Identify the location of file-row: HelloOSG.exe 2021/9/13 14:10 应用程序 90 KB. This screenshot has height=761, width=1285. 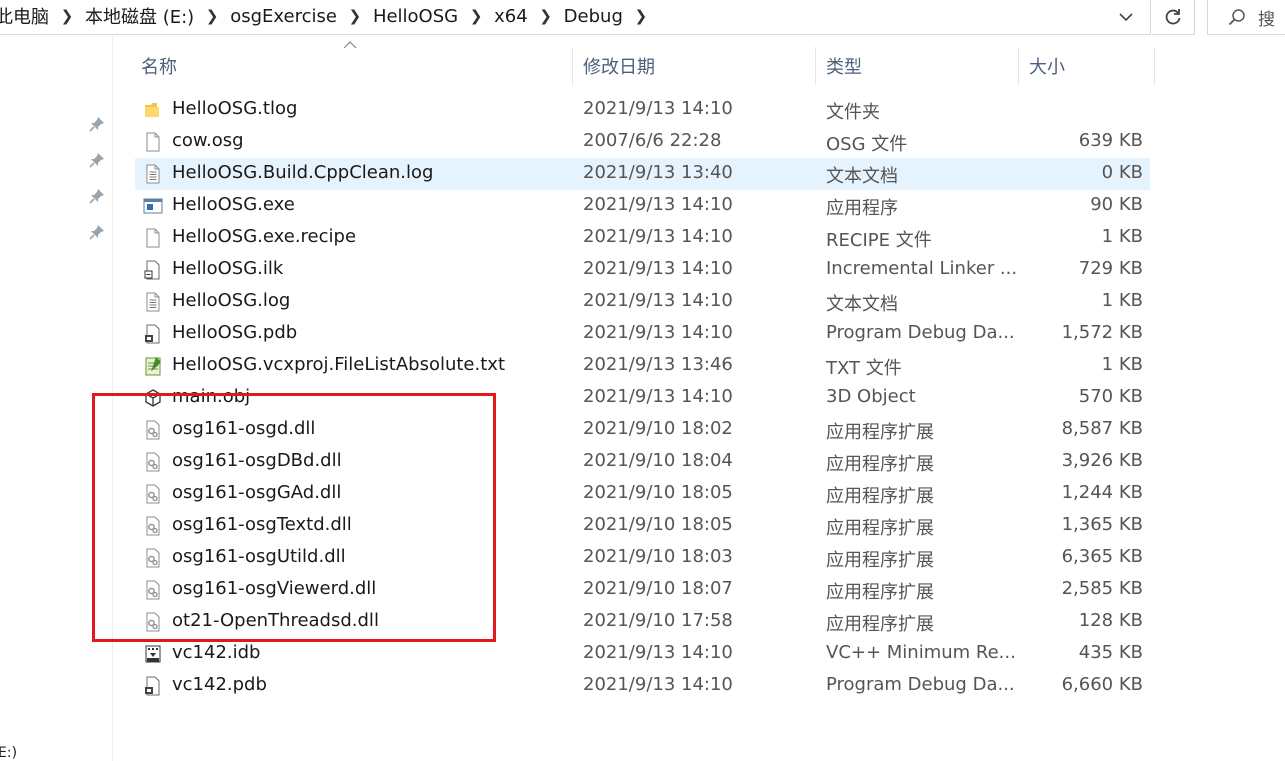
(642, 206).